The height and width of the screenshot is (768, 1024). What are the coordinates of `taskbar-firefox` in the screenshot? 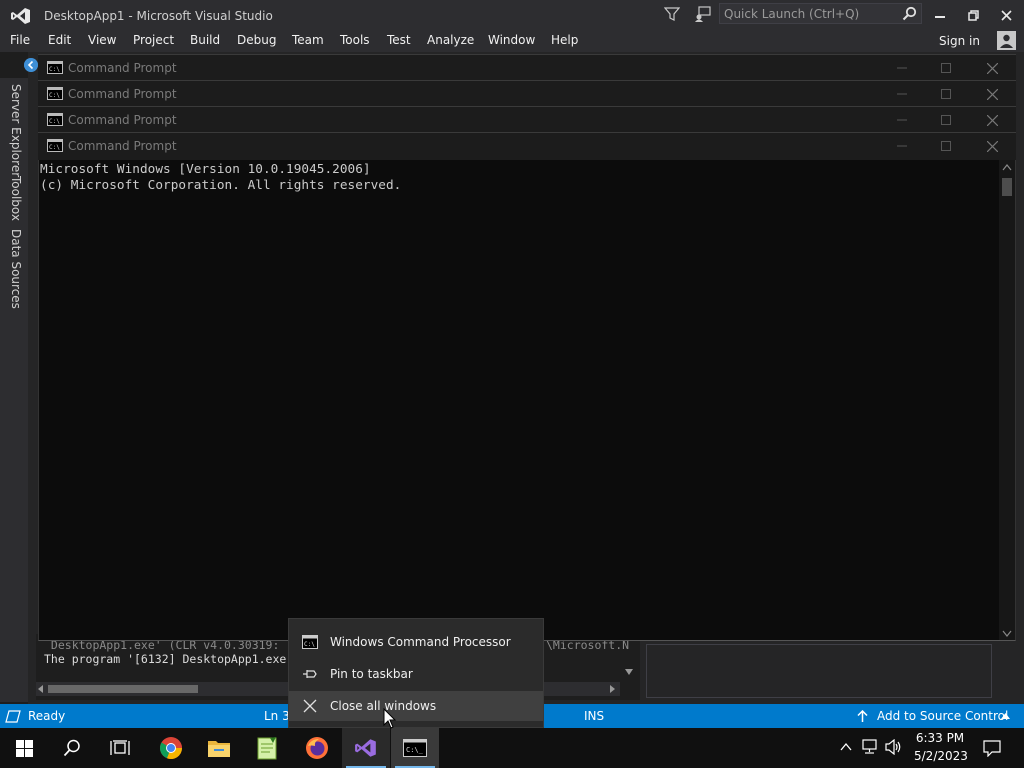 It's located at (317, 748).